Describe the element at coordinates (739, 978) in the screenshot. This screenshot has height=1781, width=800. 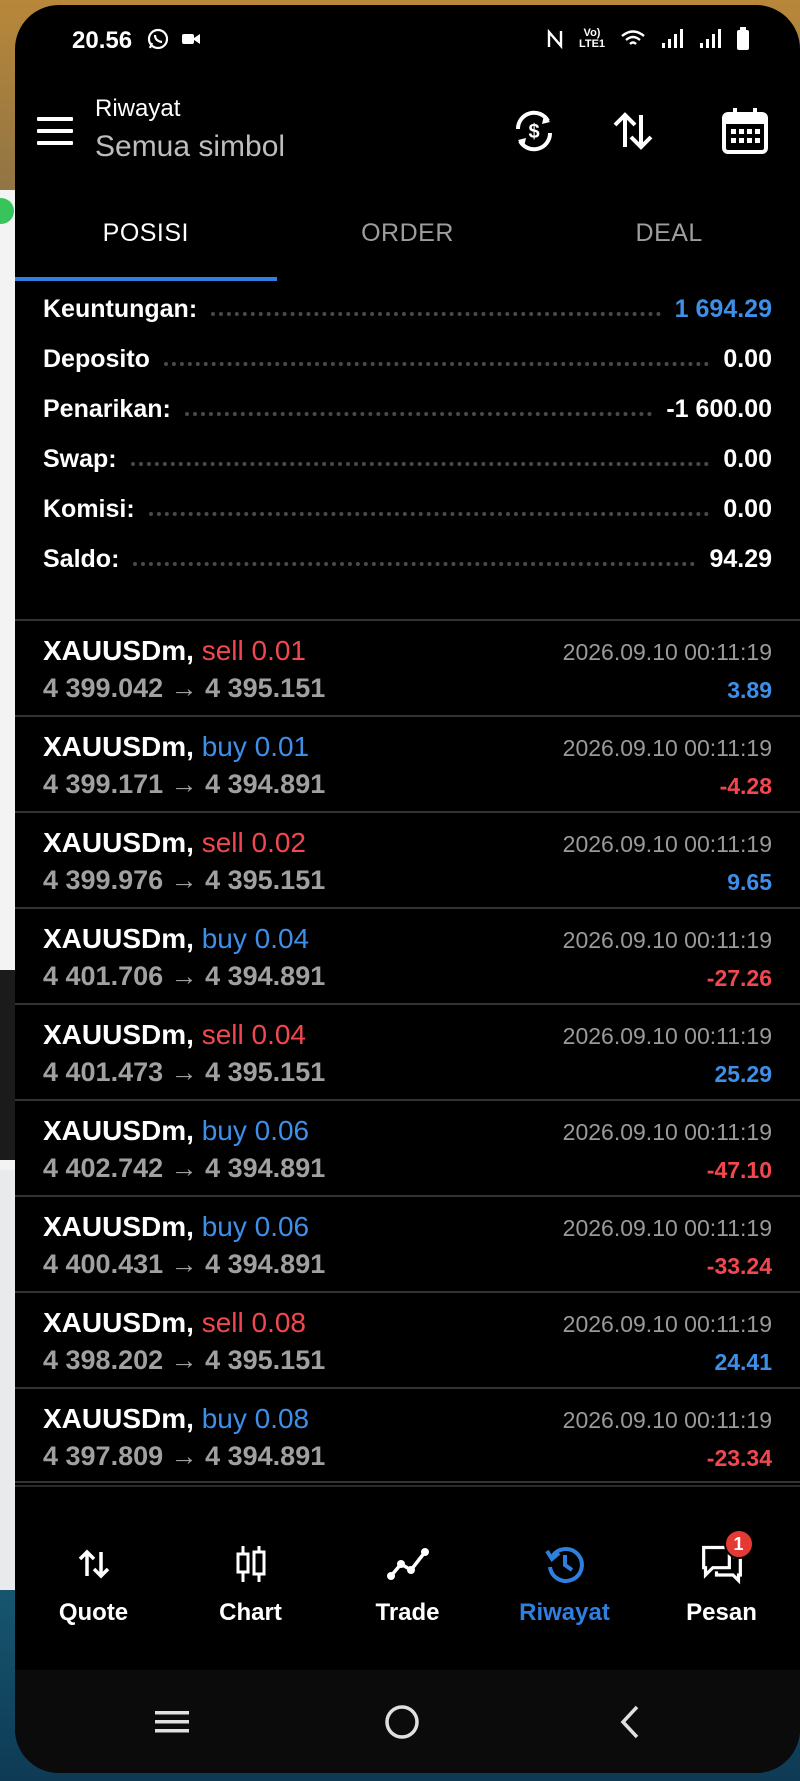
I see `deal-profit: -27.26` at that location.